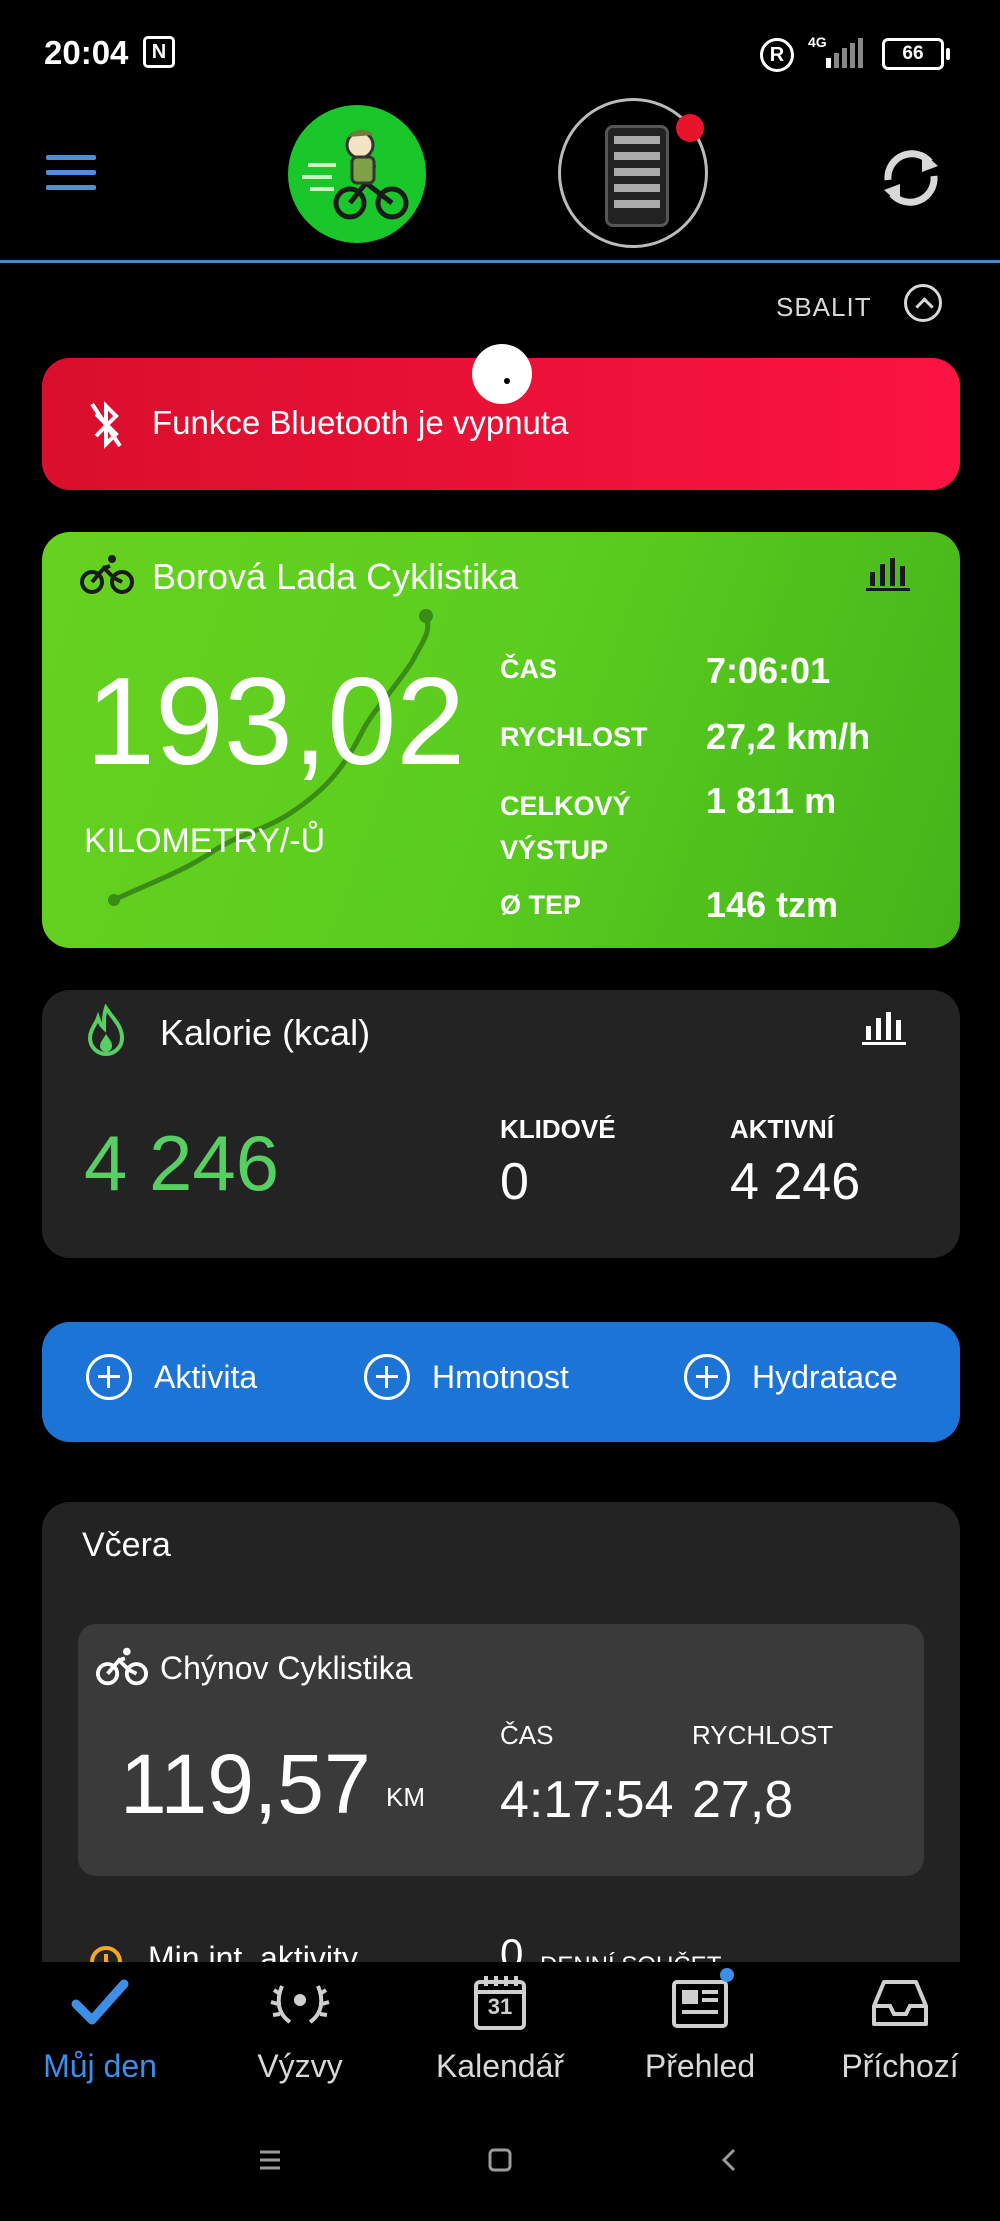 The image size is (1000, 2221). I want to click on nav-calendar: 31 Kalendář, so click(500, 2028).